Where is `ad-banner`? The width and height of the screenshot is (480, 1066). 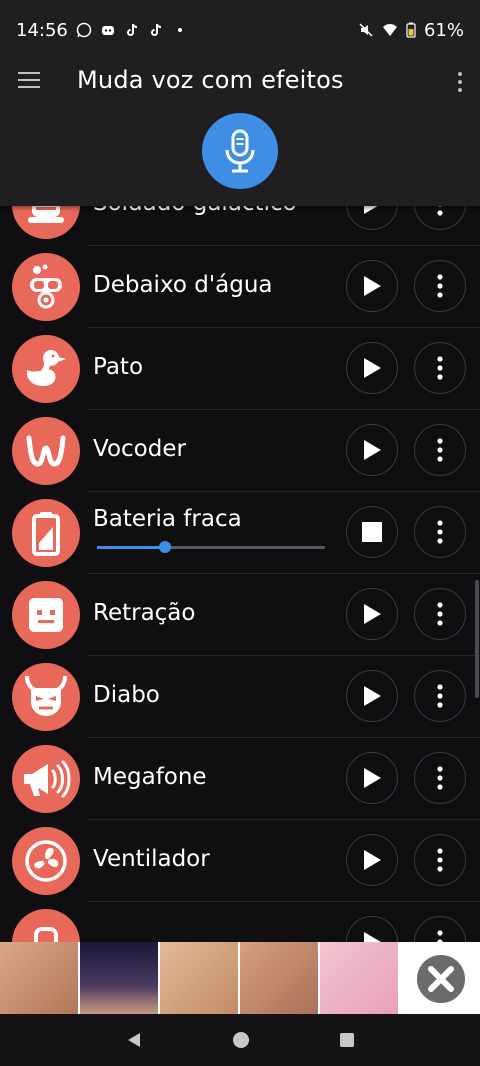 ad-banner is located at coordinates (240, 978).